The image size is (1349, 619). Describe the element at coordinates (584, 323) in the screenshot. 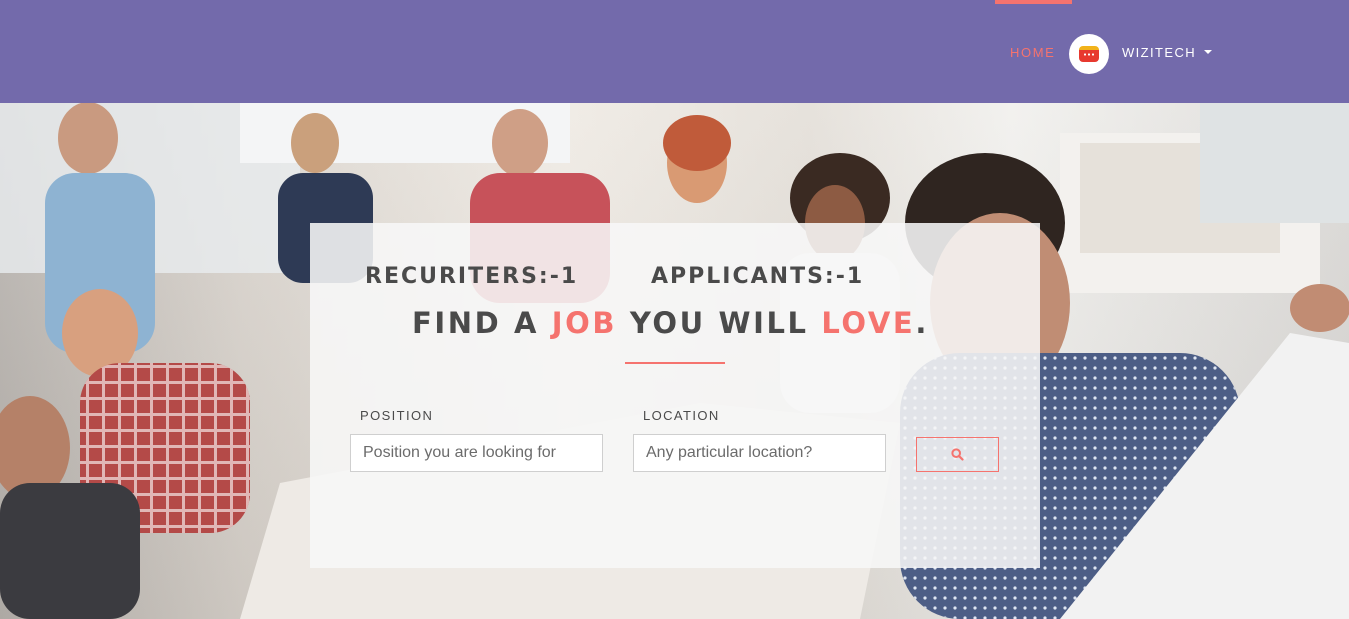

I see `headline-accent-job: JOB` at that location.